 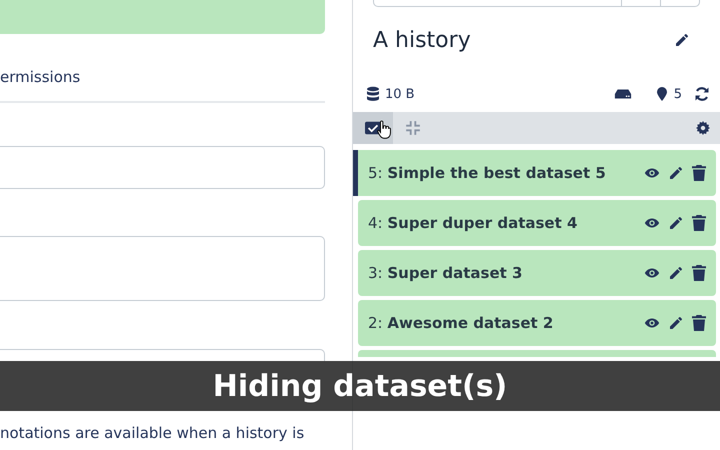 What do you see at coordinates (153, 433) in the screenshot?
I see `help-text: notations are available when a history is` at bounding box center [153, 433].